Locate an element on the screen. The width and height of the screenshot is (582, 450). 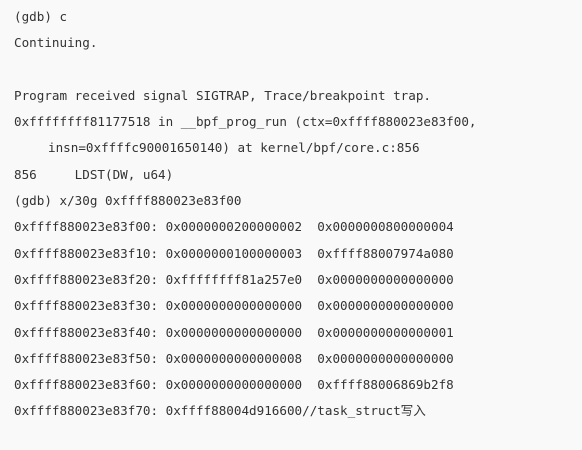
source-line: 856 LDST(DW, u64) is located at coordinates (94, 174).